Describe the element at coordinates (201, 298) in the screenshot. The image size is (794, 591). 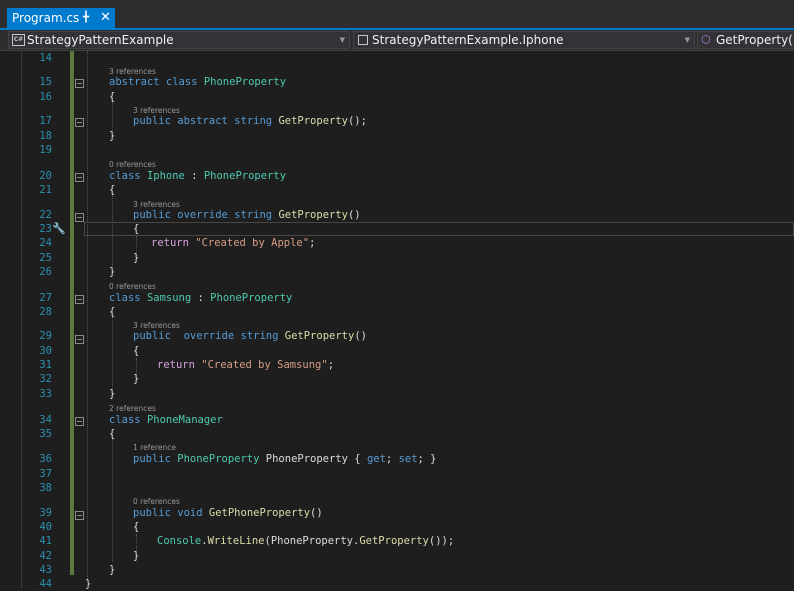
I see `code-text: class Samsung : PhoneProperty` at that location.